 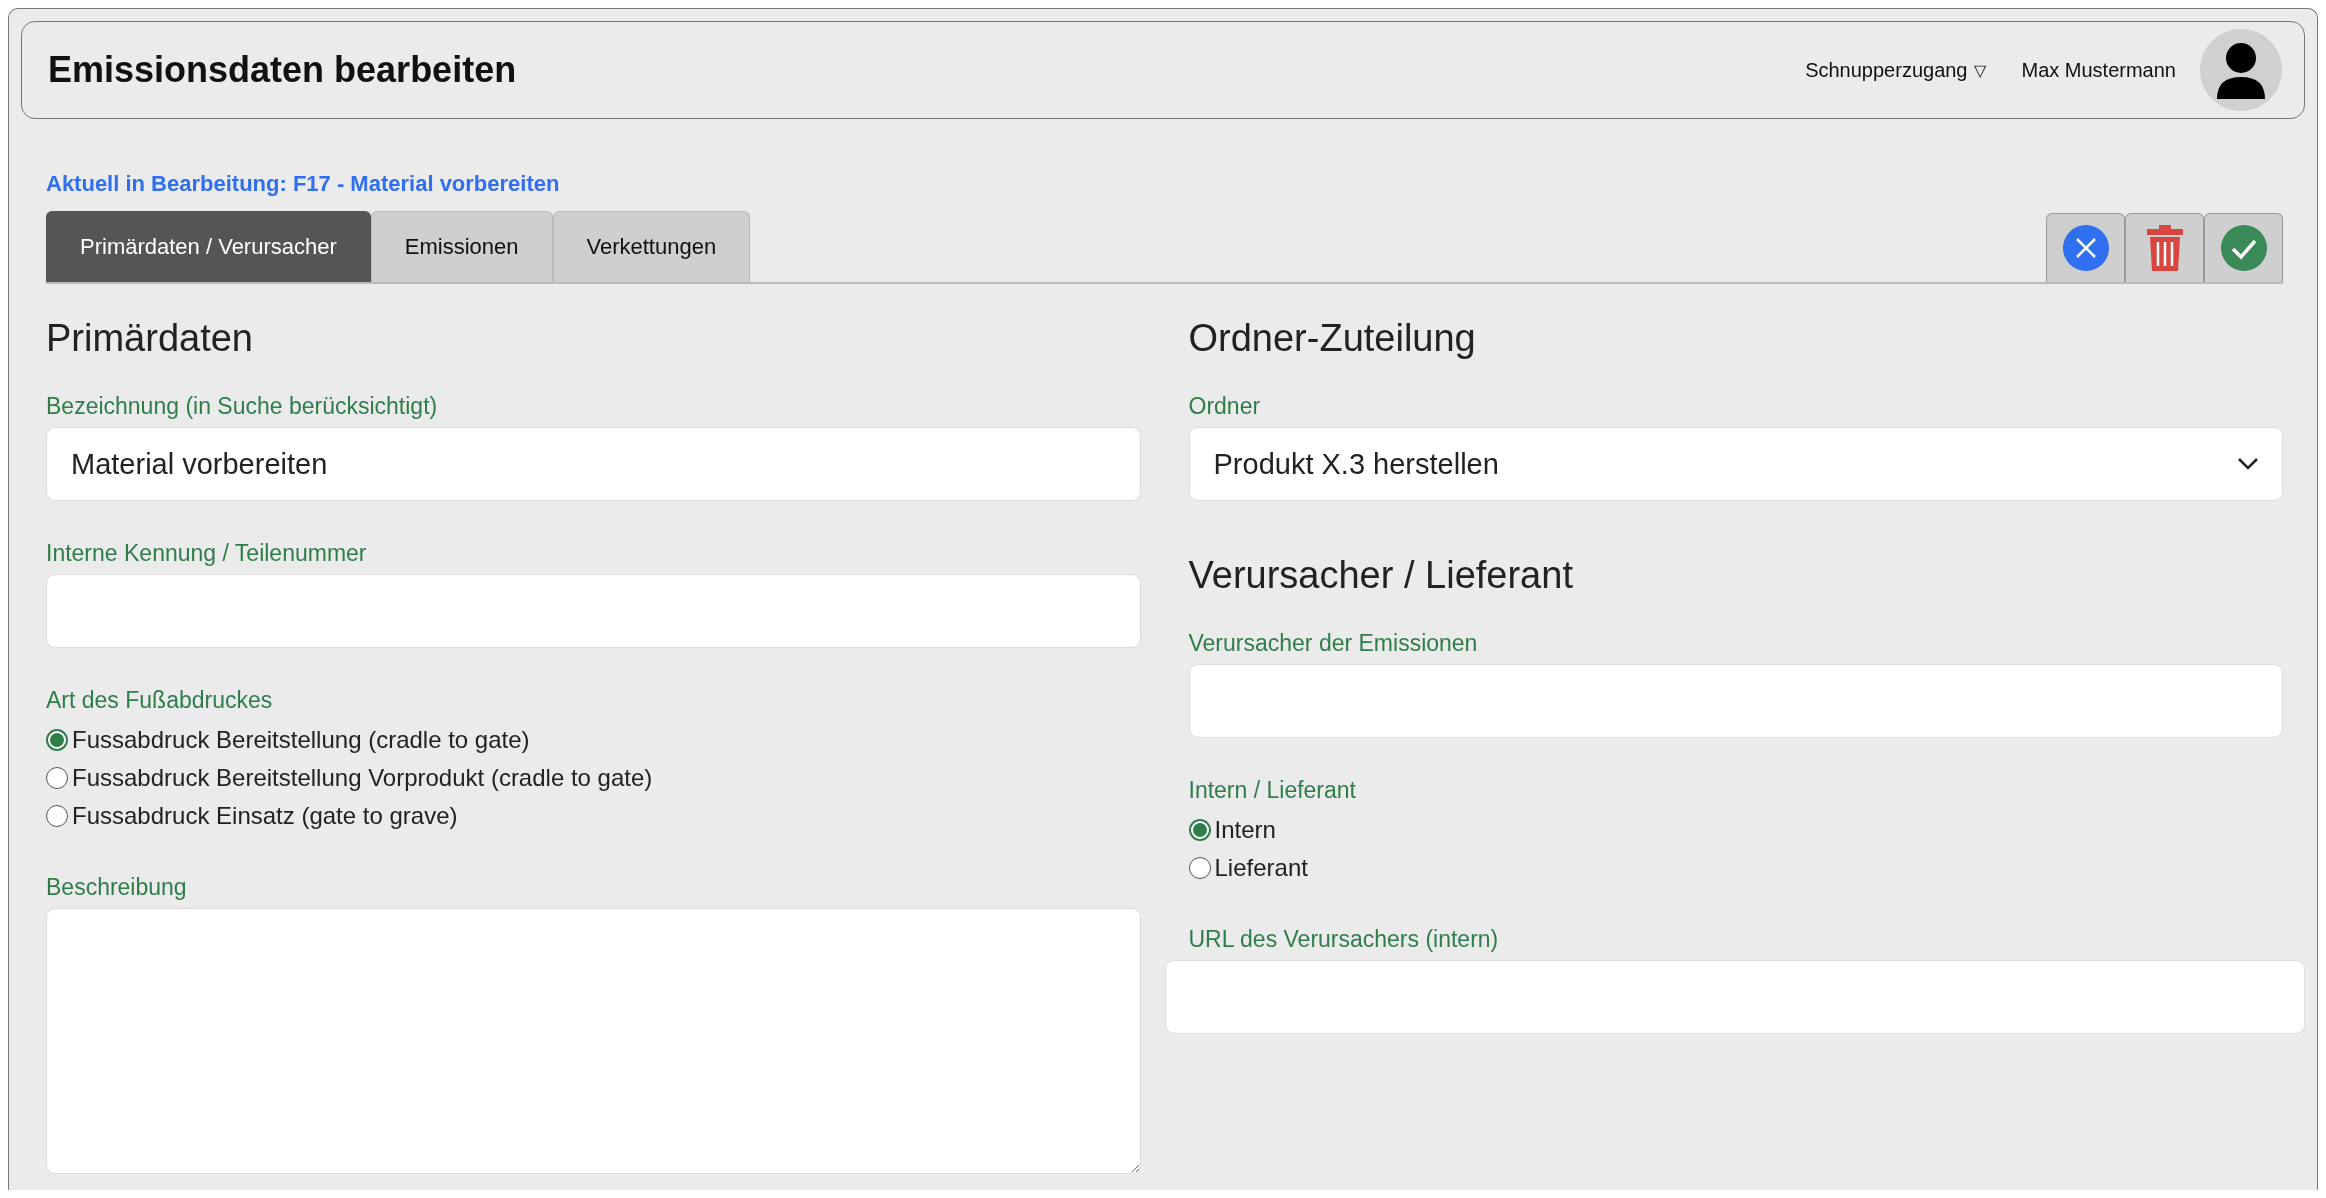 What do you see at coordinates (265, 816) in the screenshot?
I see `radio-label: Fussabdruck Einsatz (gate to grave)` at bounding box center [265, 816].